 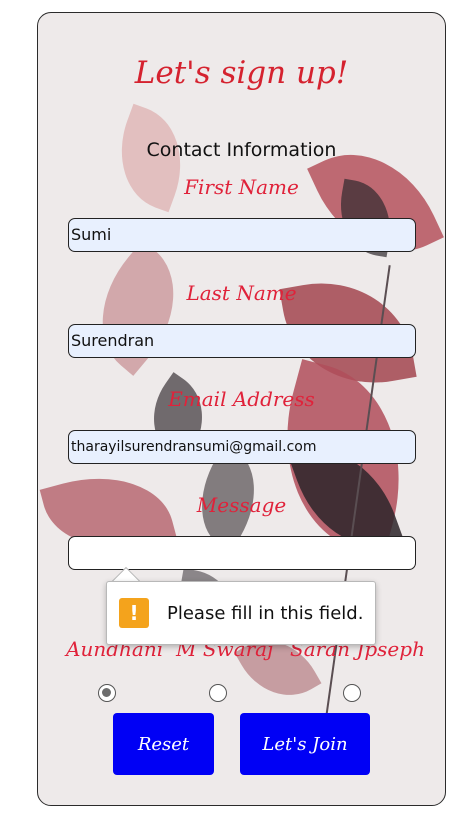 What do you see at coordinates (163, 744) in the screenshot?
I see `reset-button: Reset` at bounding box center [163, 744].